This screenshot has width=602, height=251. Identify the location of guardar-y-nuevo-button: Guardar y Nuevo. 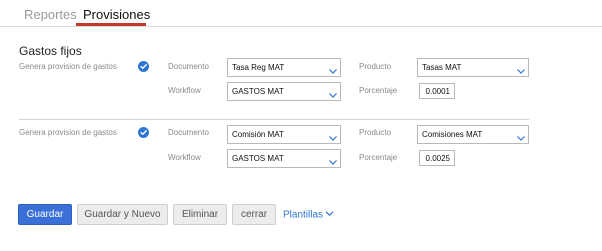
(122, 214).